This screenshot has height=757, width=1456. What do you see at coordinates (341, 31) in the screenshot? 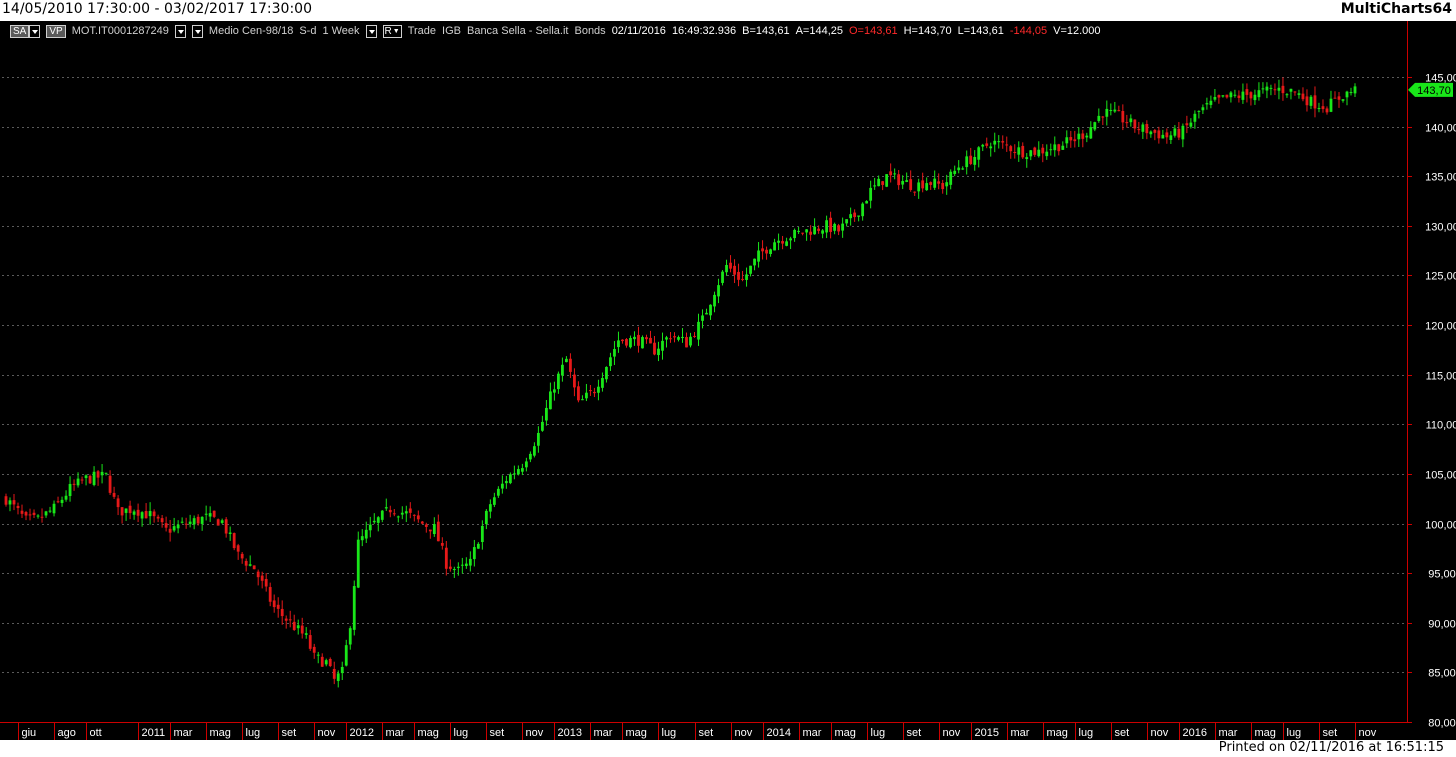
I see `interval-label: 1 Week` at bounding box center [341, 31].